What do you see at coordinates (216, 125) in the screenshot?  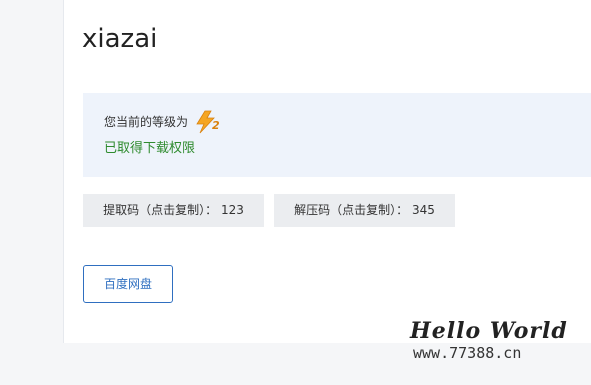 I see `level-badge-number: 2` at bounding box center [216, 125].